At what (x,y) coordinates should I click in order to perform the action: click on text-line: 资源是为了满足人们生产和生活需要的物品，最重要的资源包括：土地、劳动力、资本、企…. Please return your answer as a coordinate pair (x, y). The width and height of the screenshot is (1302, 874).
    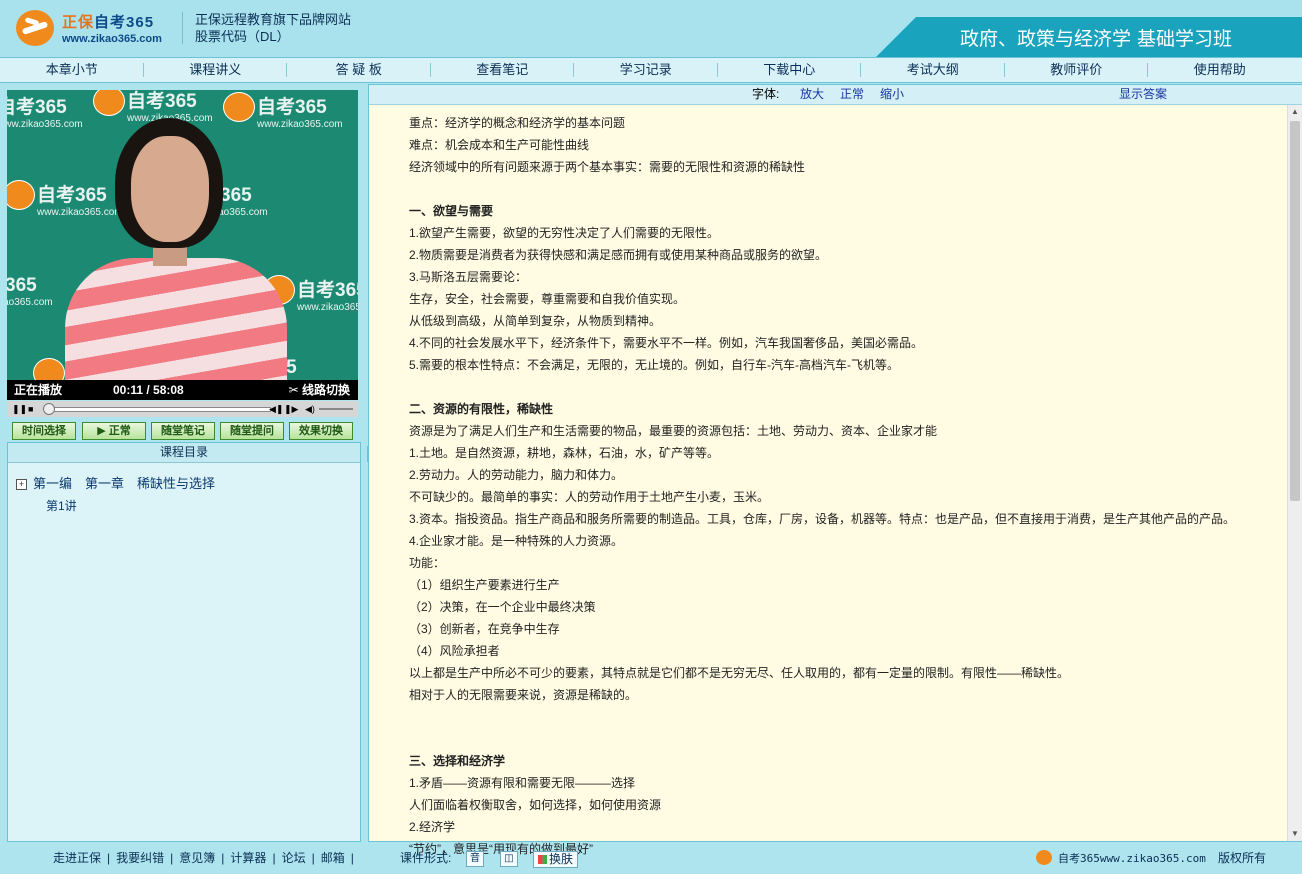
    Looking at the image, I should click on (673, 431).